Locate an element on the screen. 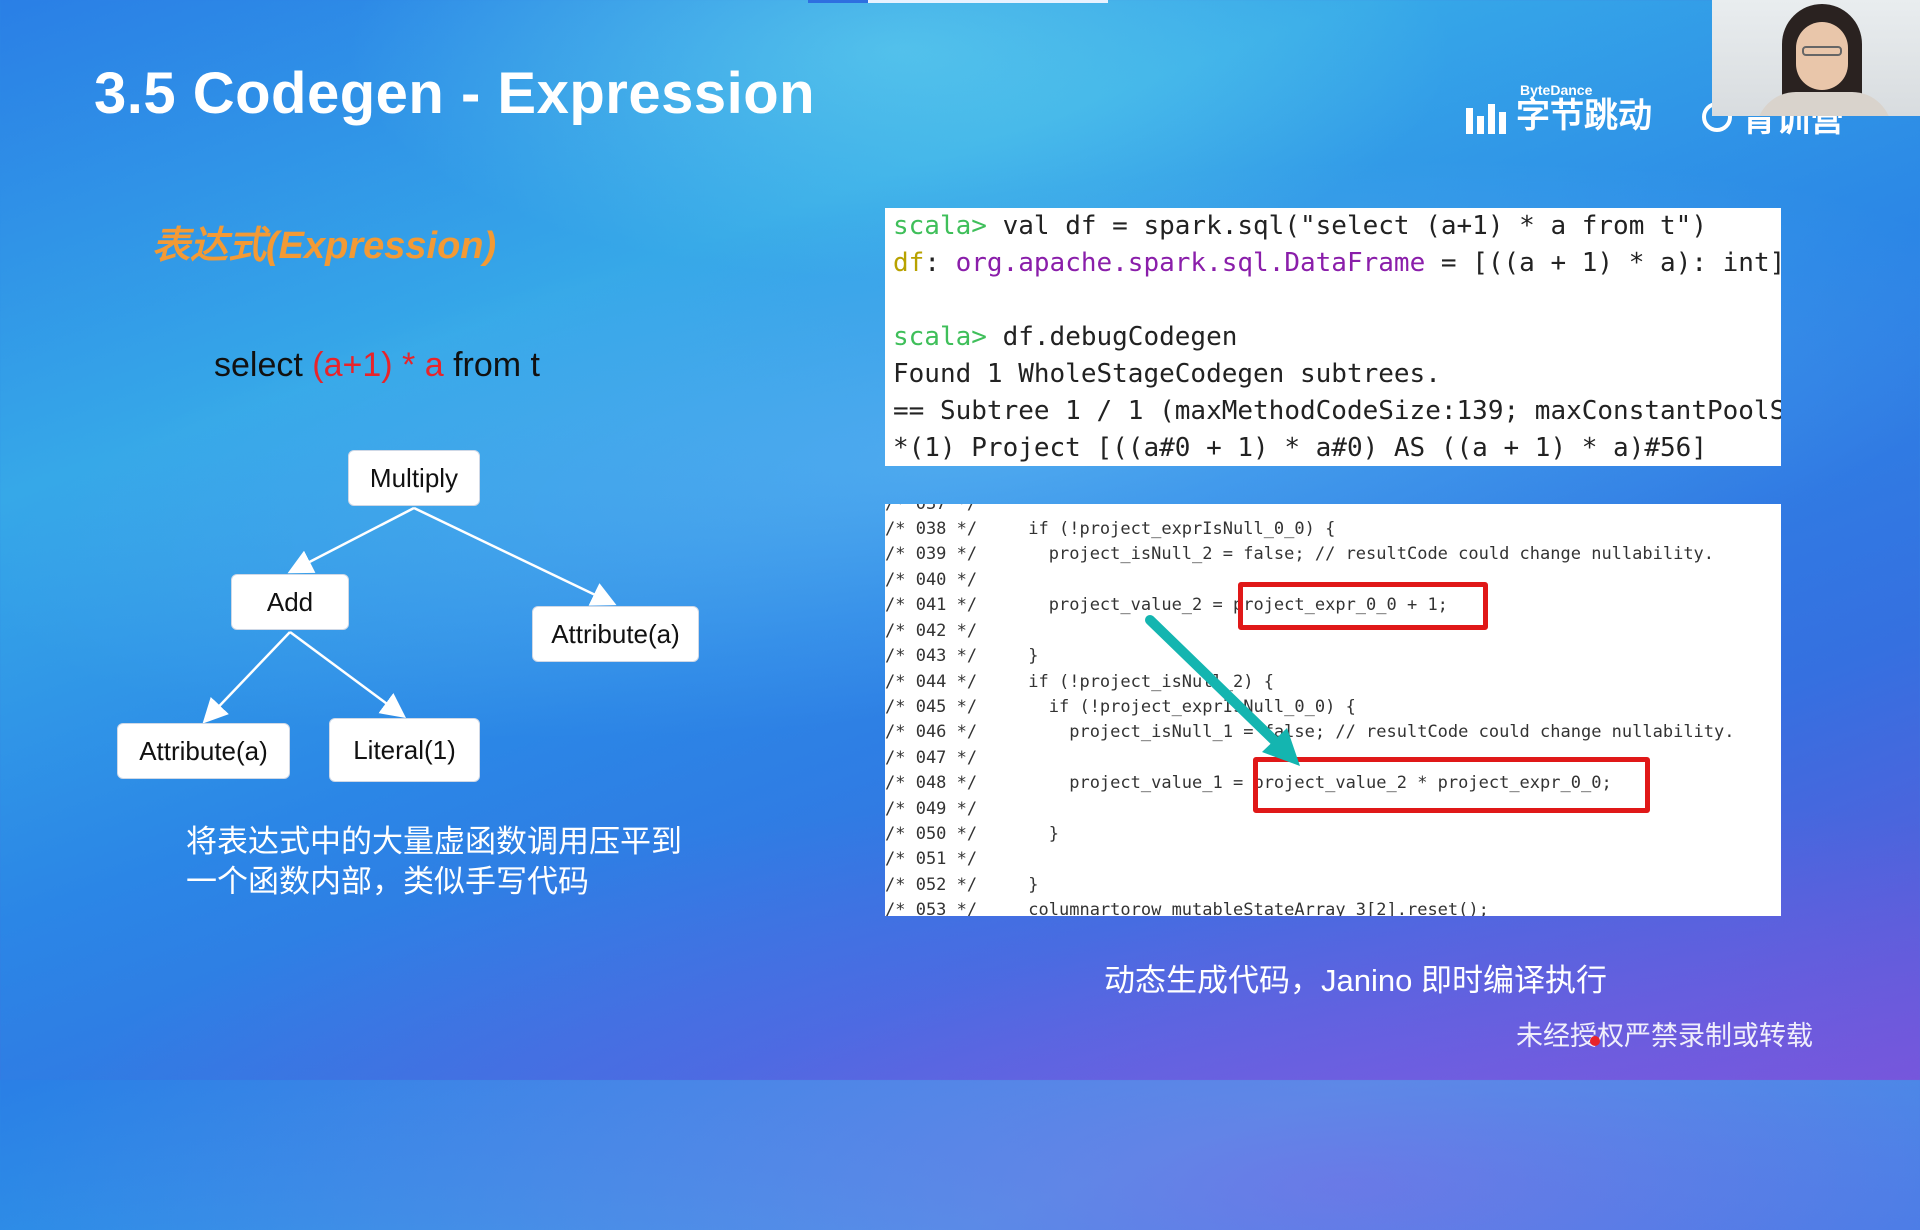 The height and width of the screenshot is (1230, 1920). console-line: Found 1 WholeStageCodegen subtrees. is located at coordinates (1167, 374).